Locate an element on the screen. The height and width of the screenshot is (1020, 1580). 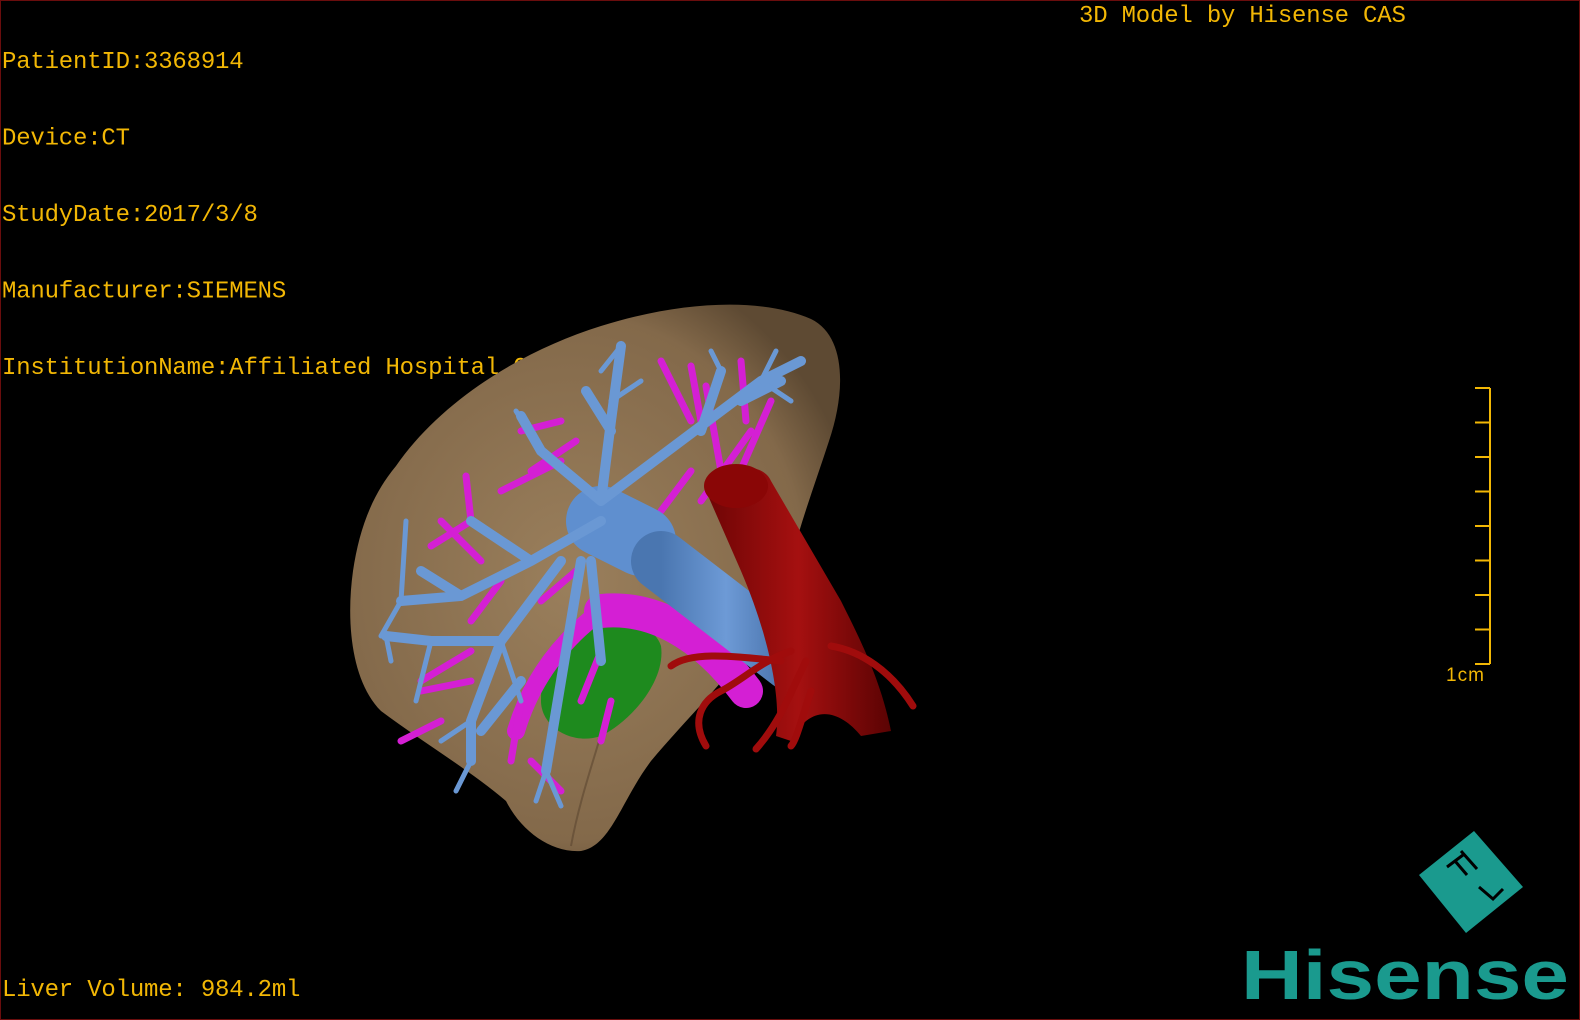
hisense-logo: Hisense is located at coordinates (1405, 920).